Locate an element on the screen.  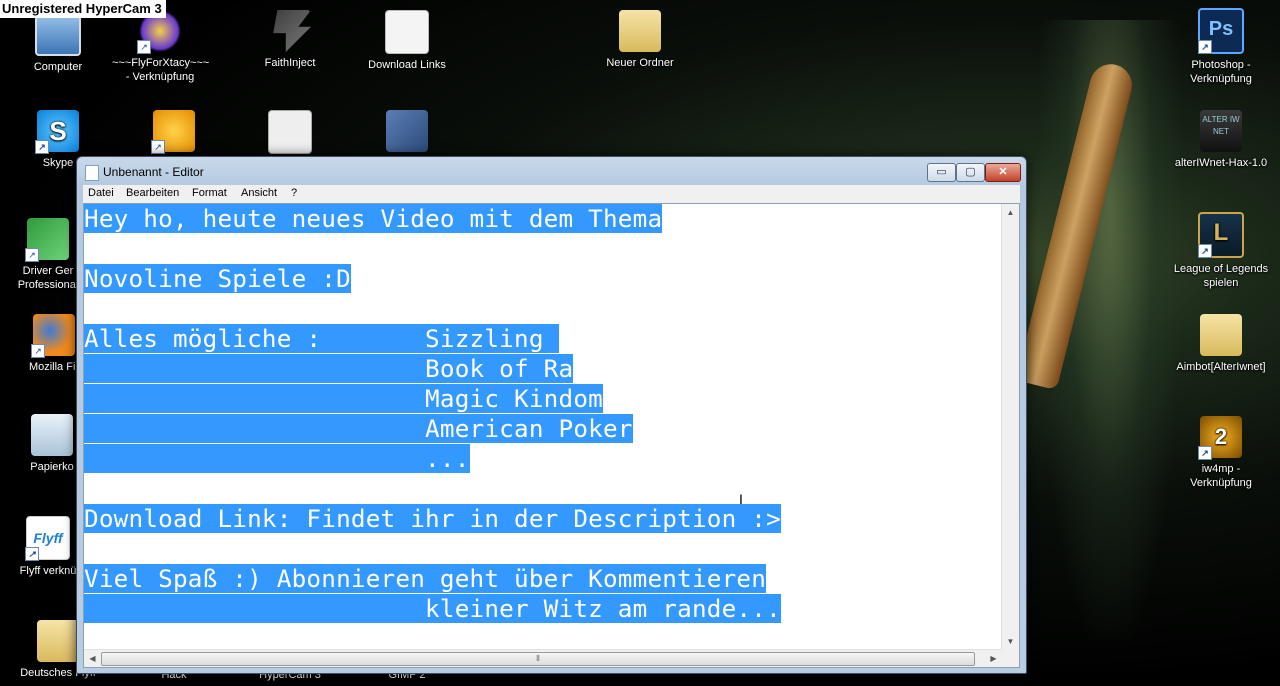
menu-datei: Datei is located at coordinates (101, 193).